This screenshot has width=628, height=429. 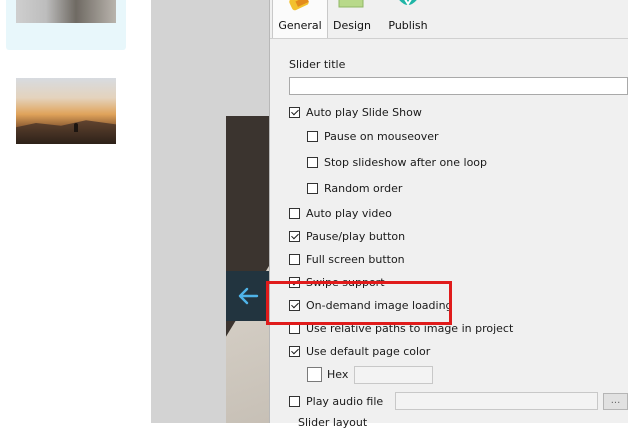 What do you see at coordinates (393, 375) in the screenshot?
I see `hex-input` at bounding box center [393, 375].